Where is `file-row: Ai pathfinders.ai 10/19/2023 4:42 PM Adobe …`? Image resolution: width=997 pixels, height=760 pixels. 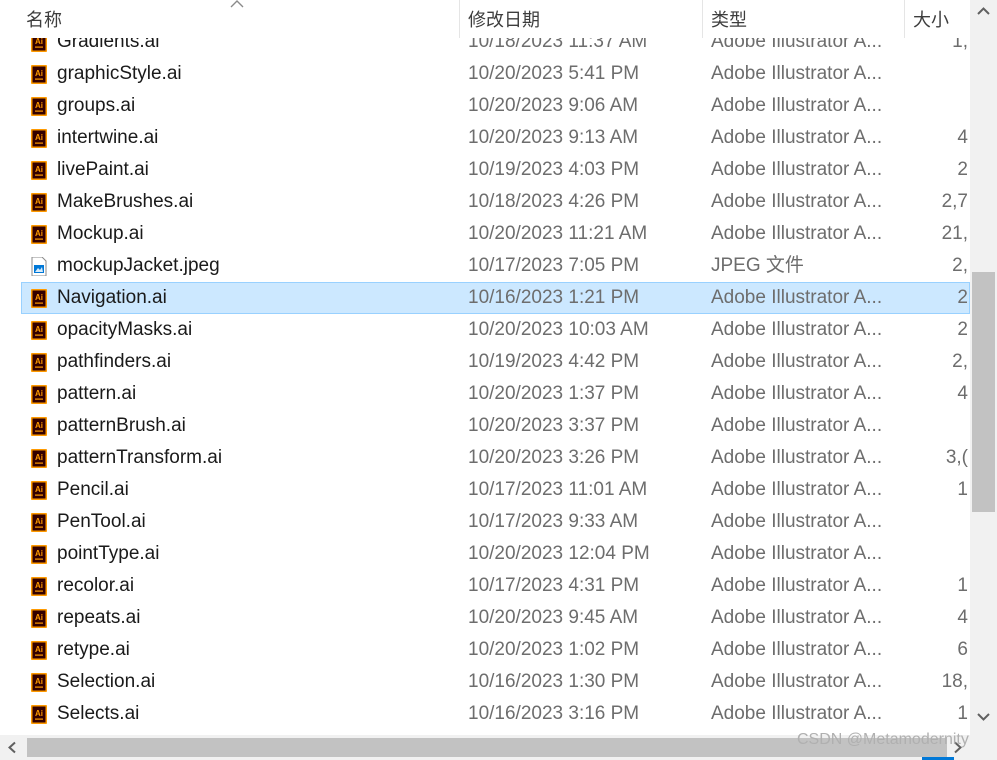 file-row: Ai pathfinders.ai 10/19/2023 4:42 PM Adobe … is located at coordinates (495, 362).